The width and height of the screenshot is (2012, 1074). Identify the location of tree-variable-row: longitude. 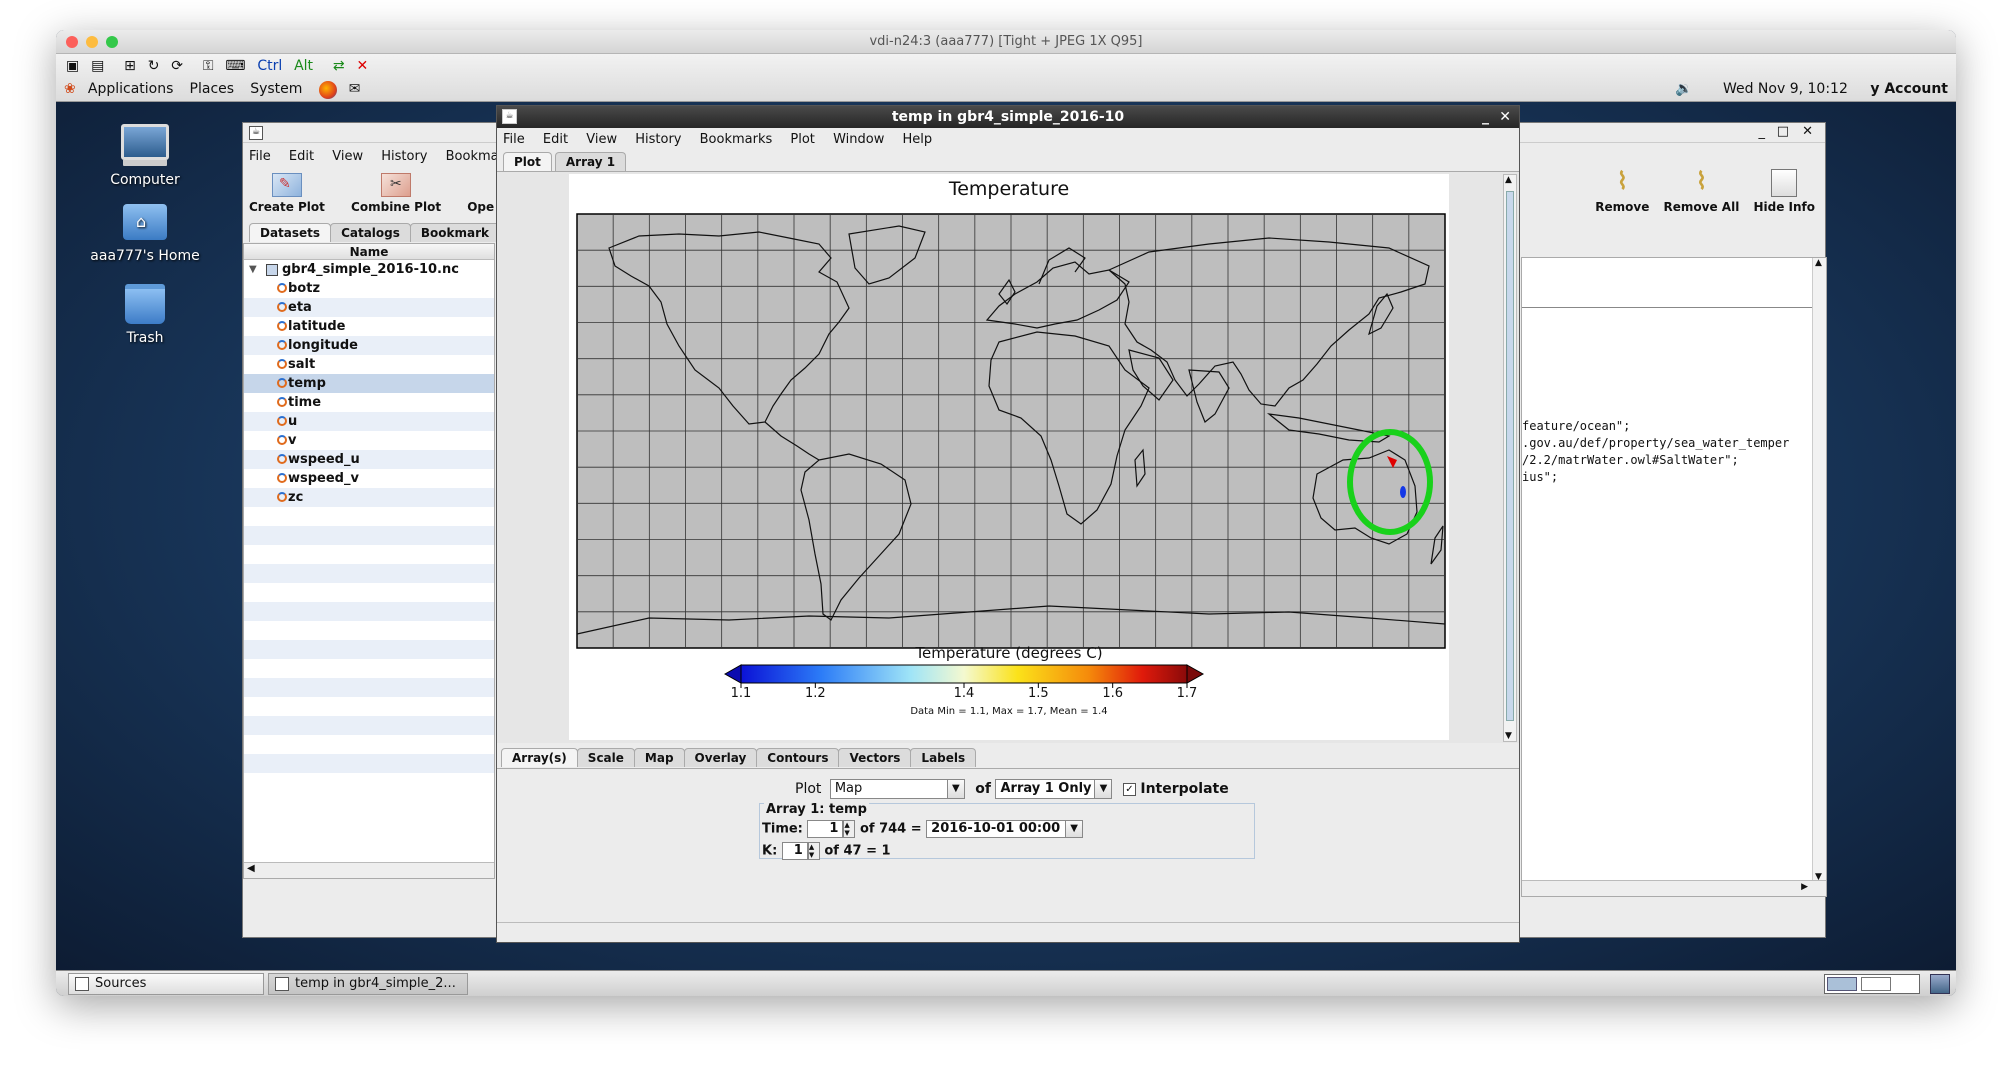
(369, 345).